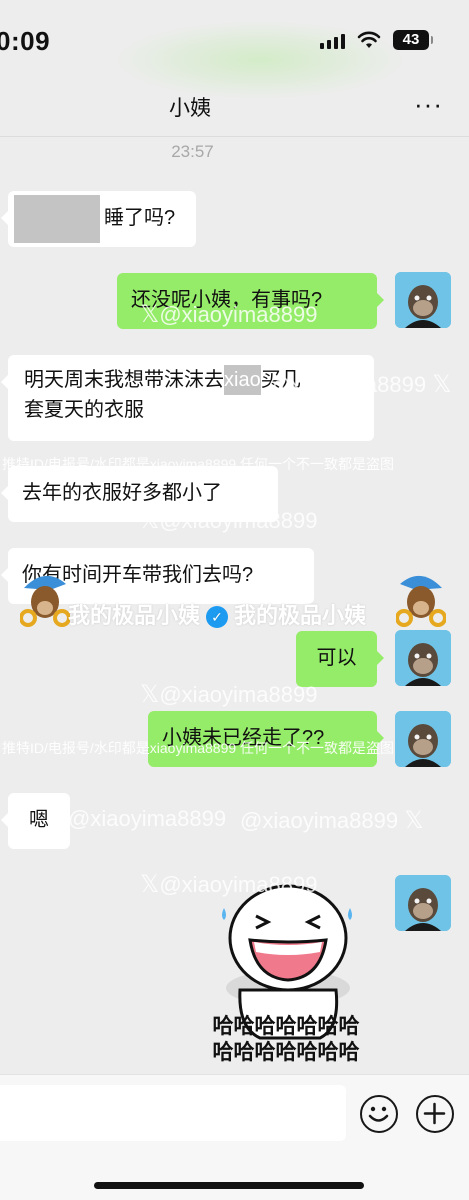 This screenshot has width=469, height=1200. Describe the element at coordinates (234, 136) in the screenshot. I see `nav-divider` at that location.